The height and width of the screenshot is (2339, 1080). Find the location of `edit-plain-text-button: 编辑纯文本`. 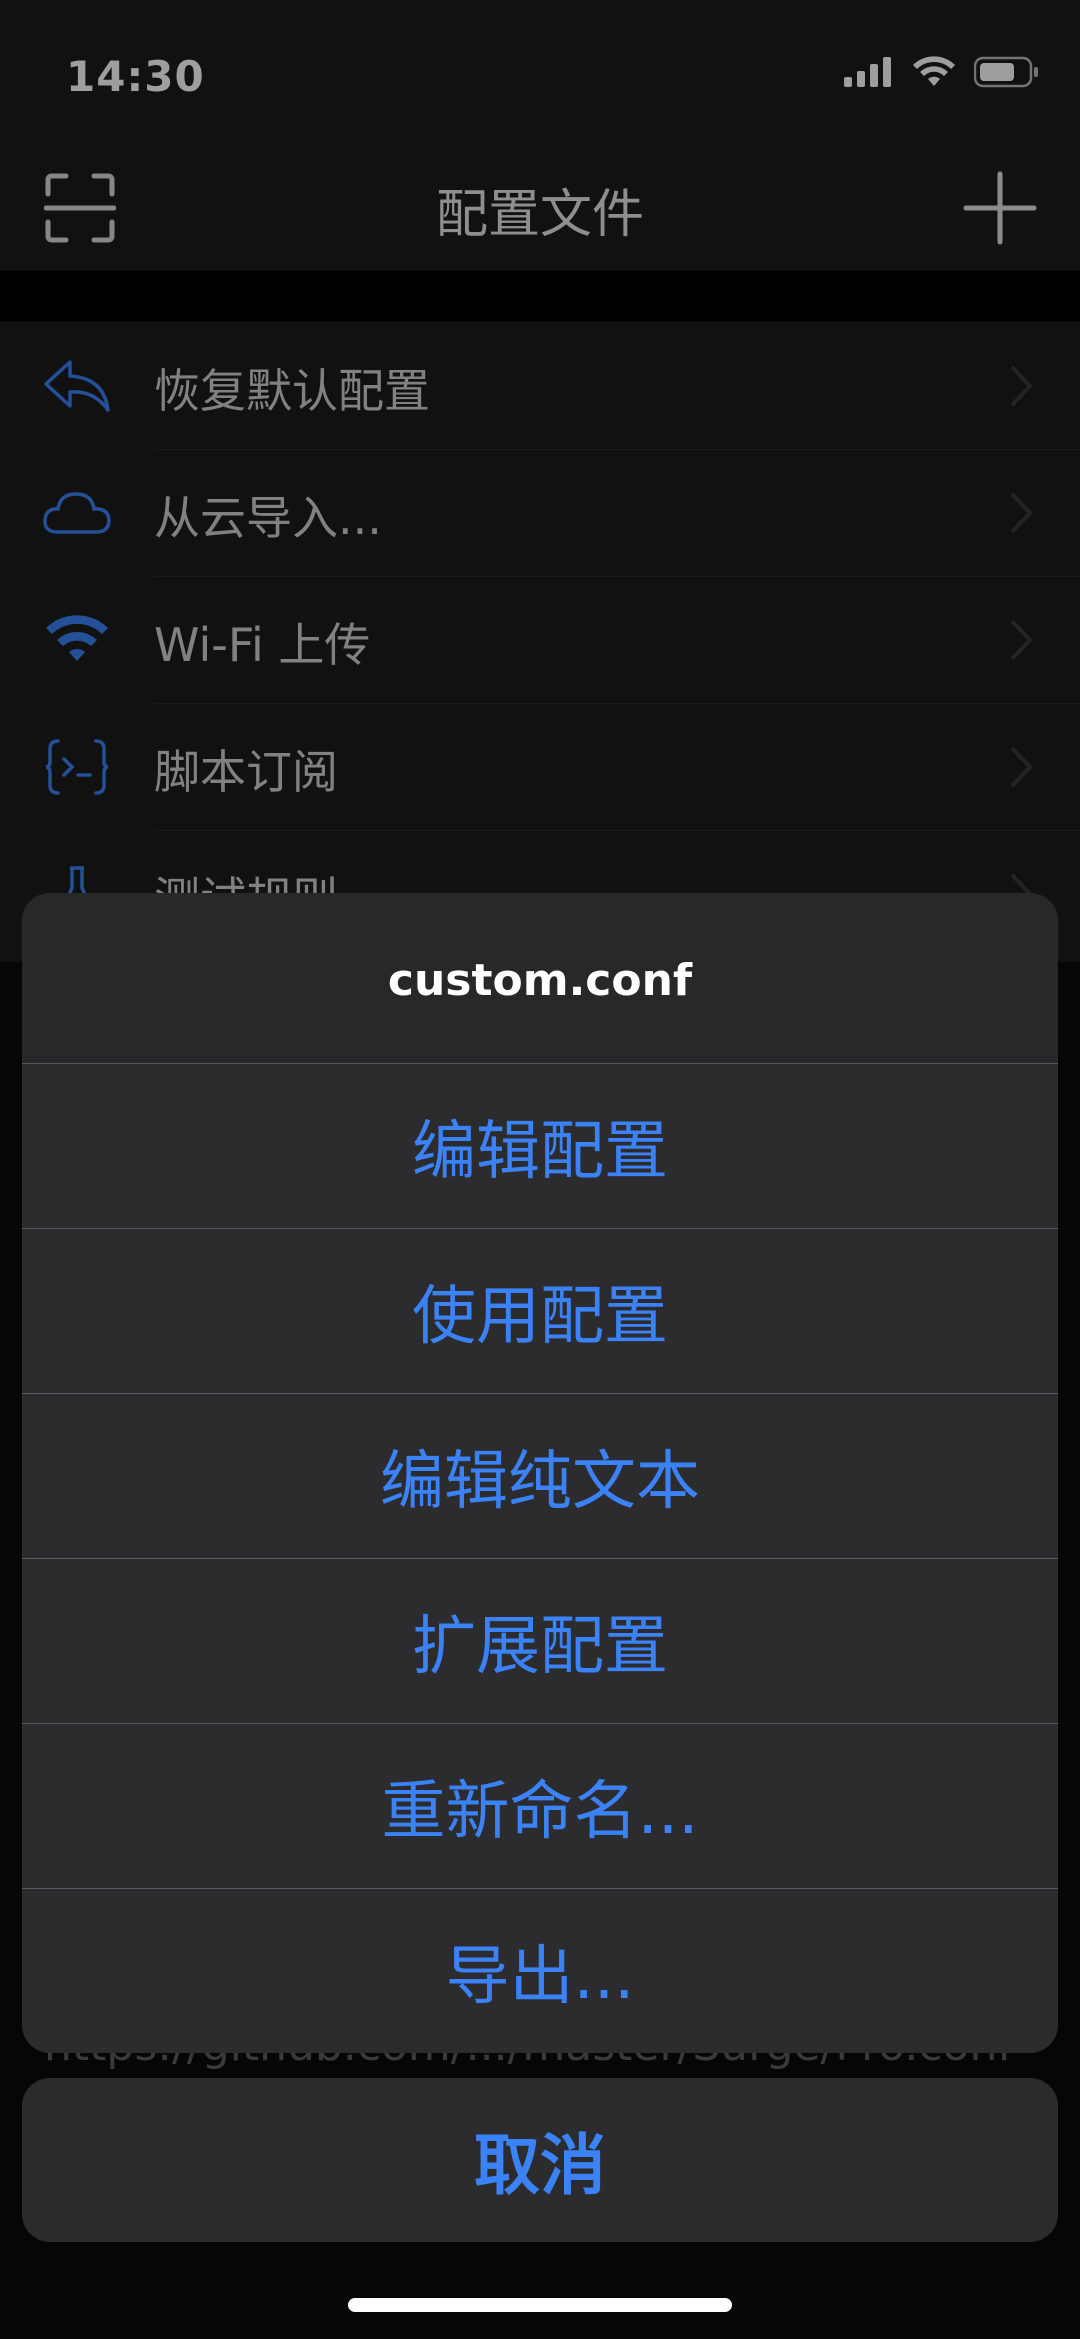

edit-plain-text-button: 编辑纯文本 is located at coordinates (540, 1475).